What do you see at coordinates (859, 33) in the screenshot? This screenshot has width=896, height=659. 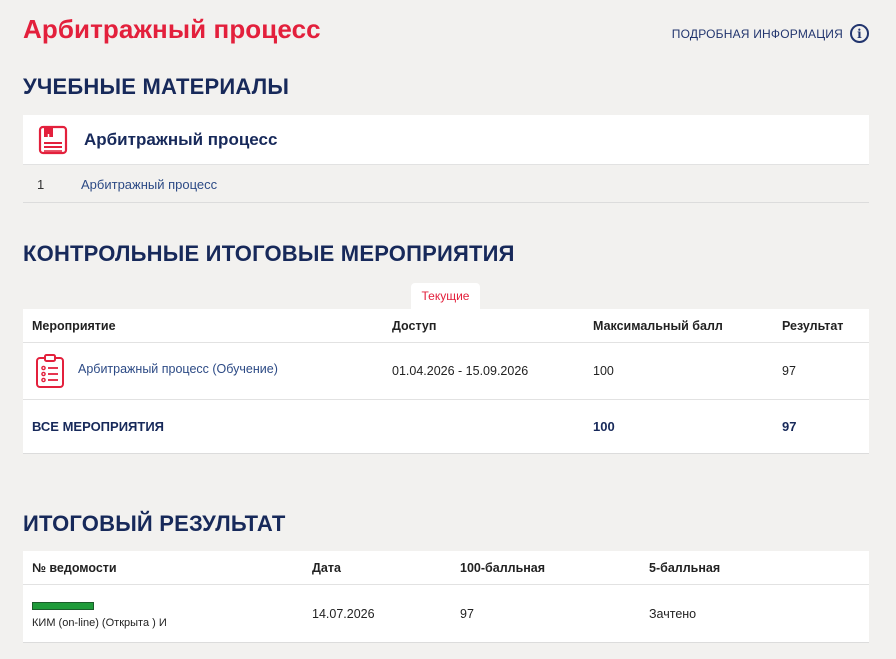 I see `info-icon: i` at bounding box center [859, 33].